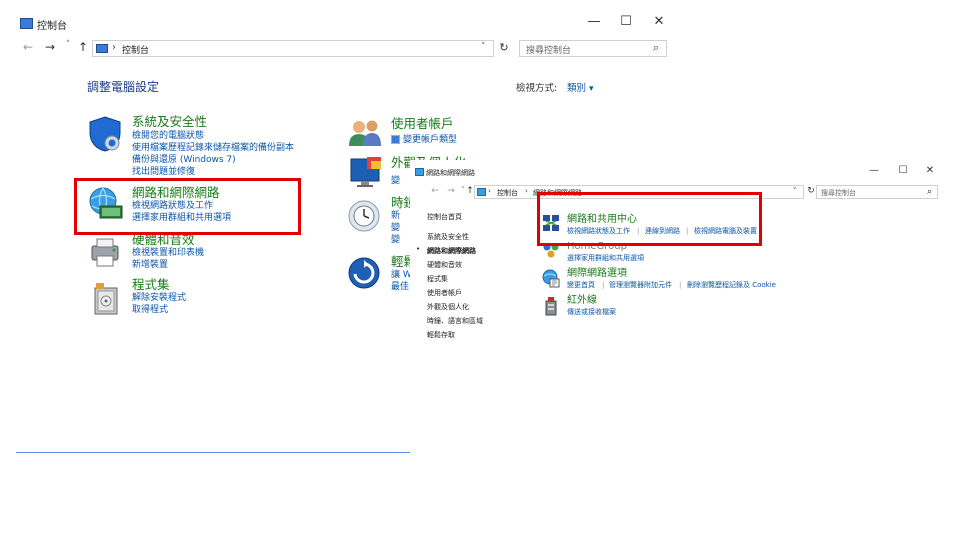 This screenshot has width=965, height=543. What do you see at coordinates (450, 173) in the screenshot?
I see `network-window-title: 網路和網際網路` at bounding box center [450, 173].